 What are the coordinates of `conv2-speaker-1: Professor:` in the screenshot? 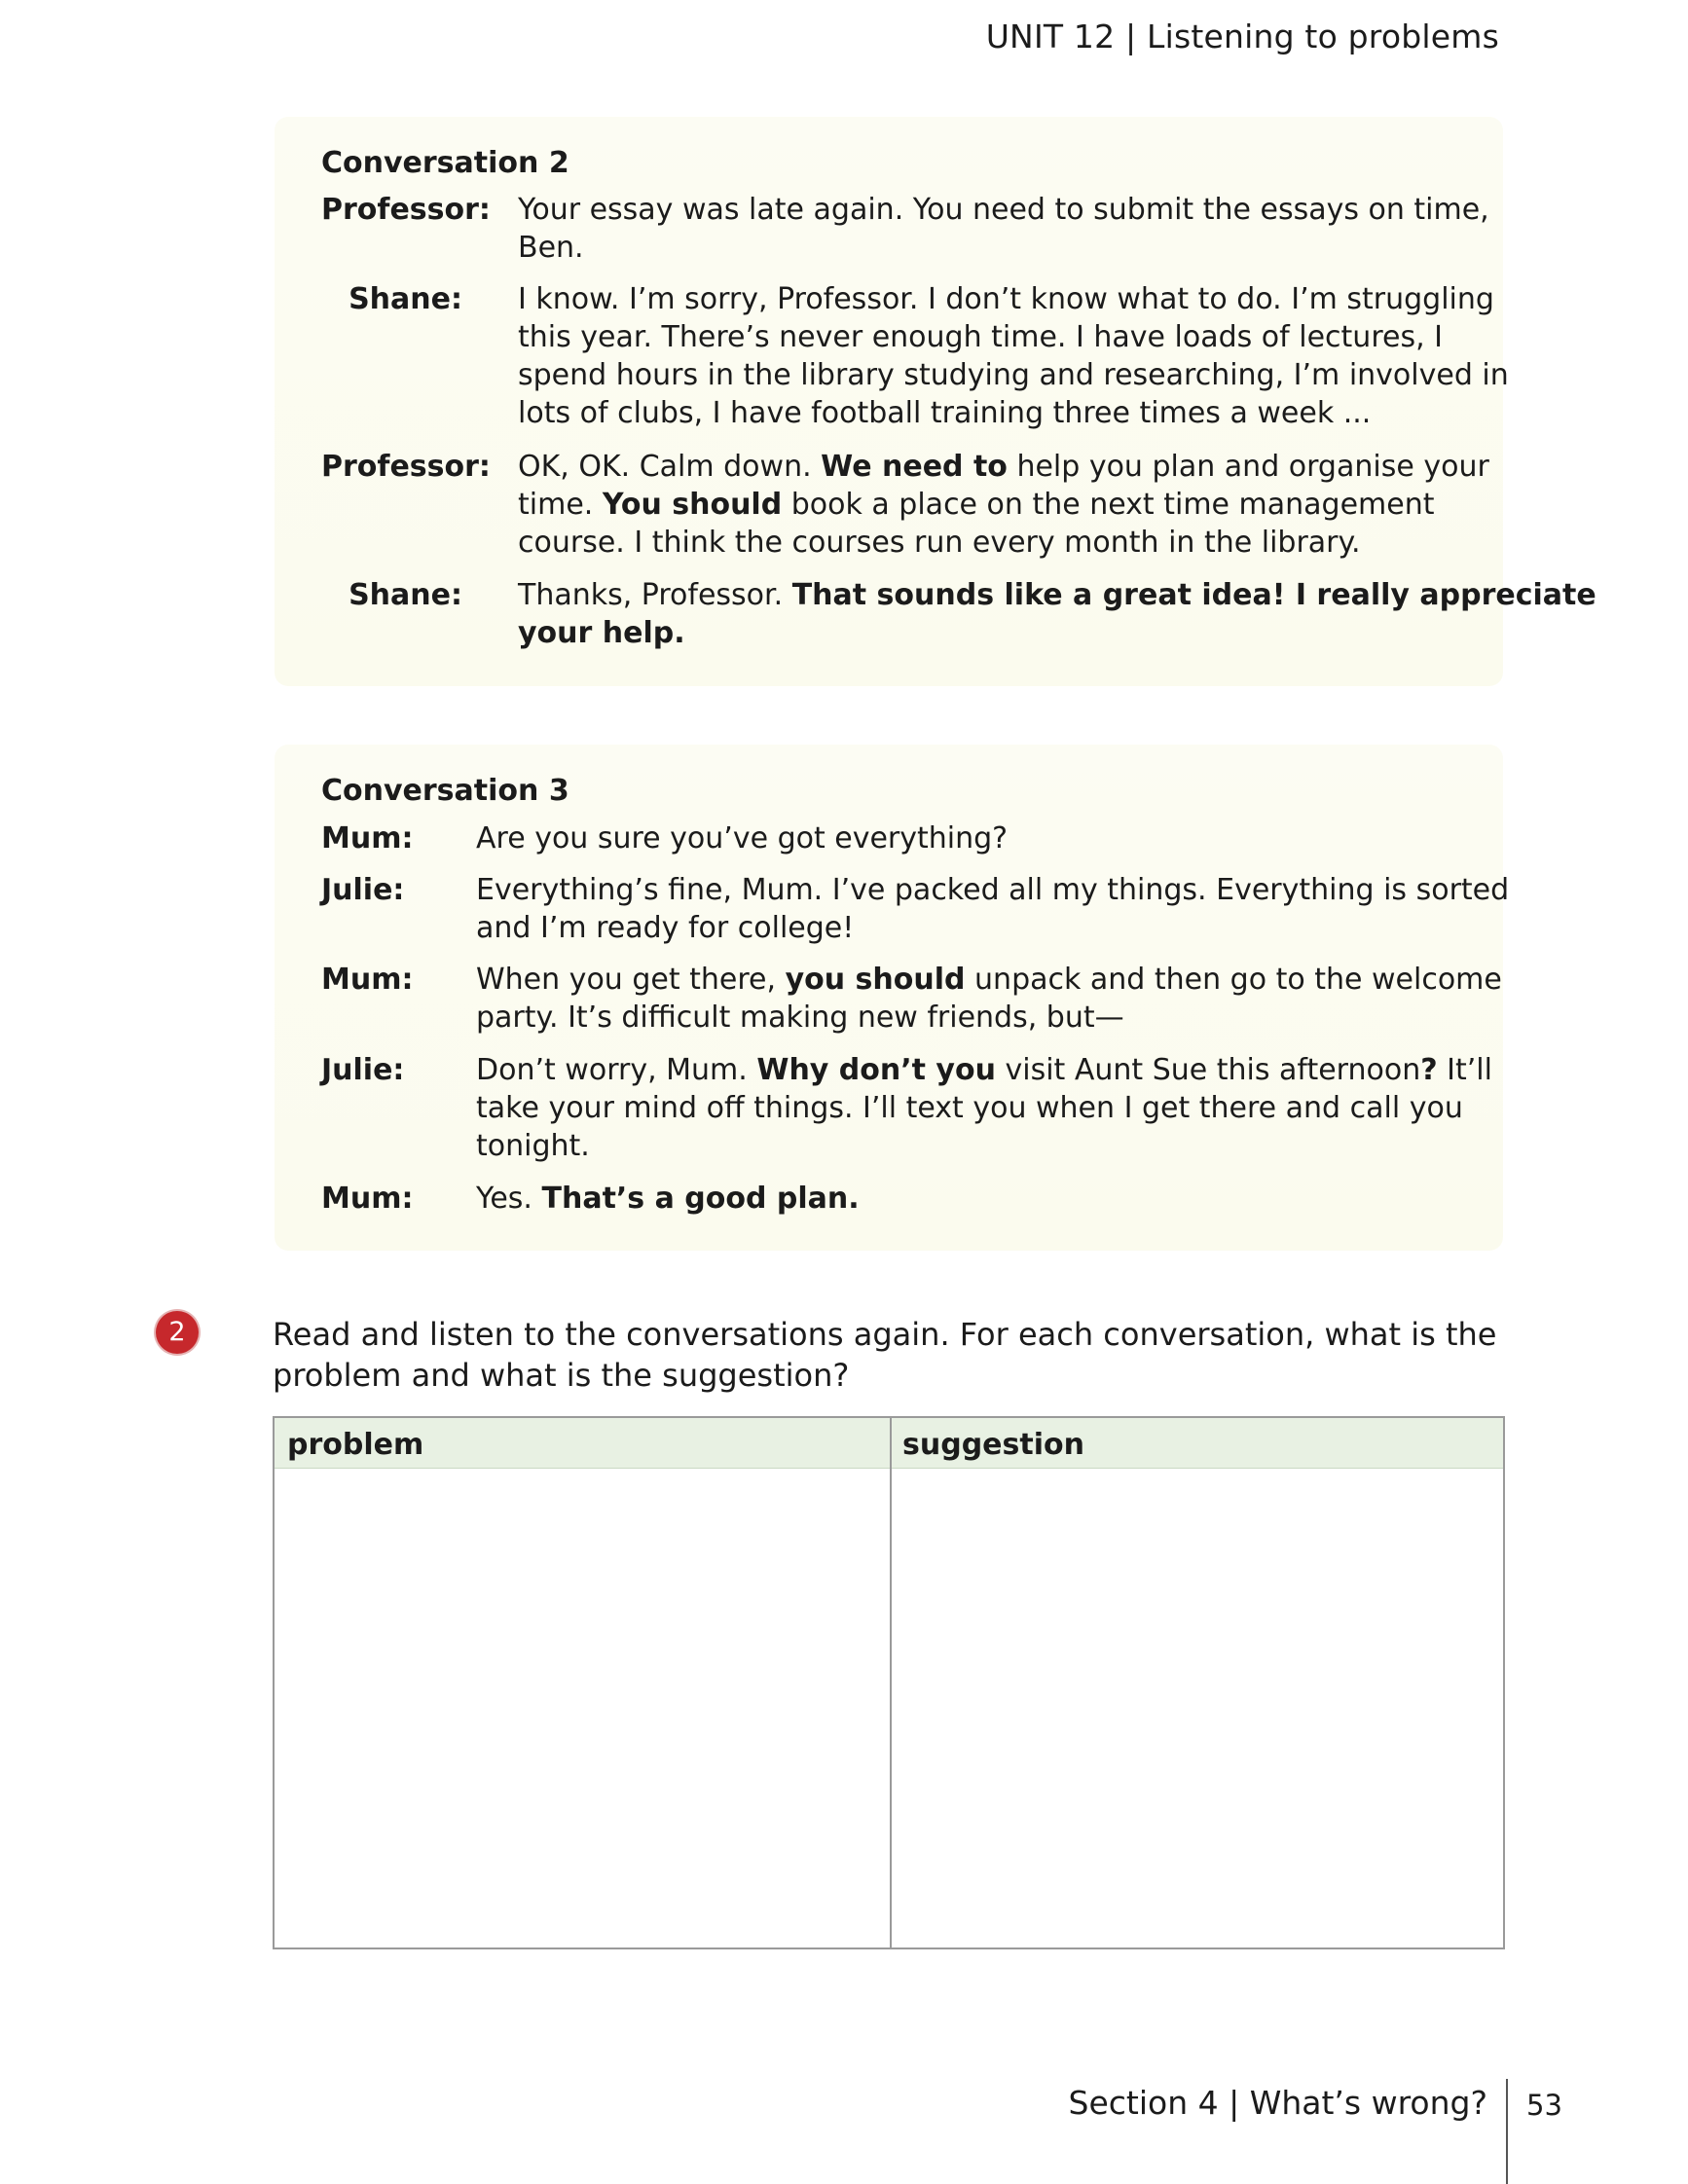 It's located at (406, 210).